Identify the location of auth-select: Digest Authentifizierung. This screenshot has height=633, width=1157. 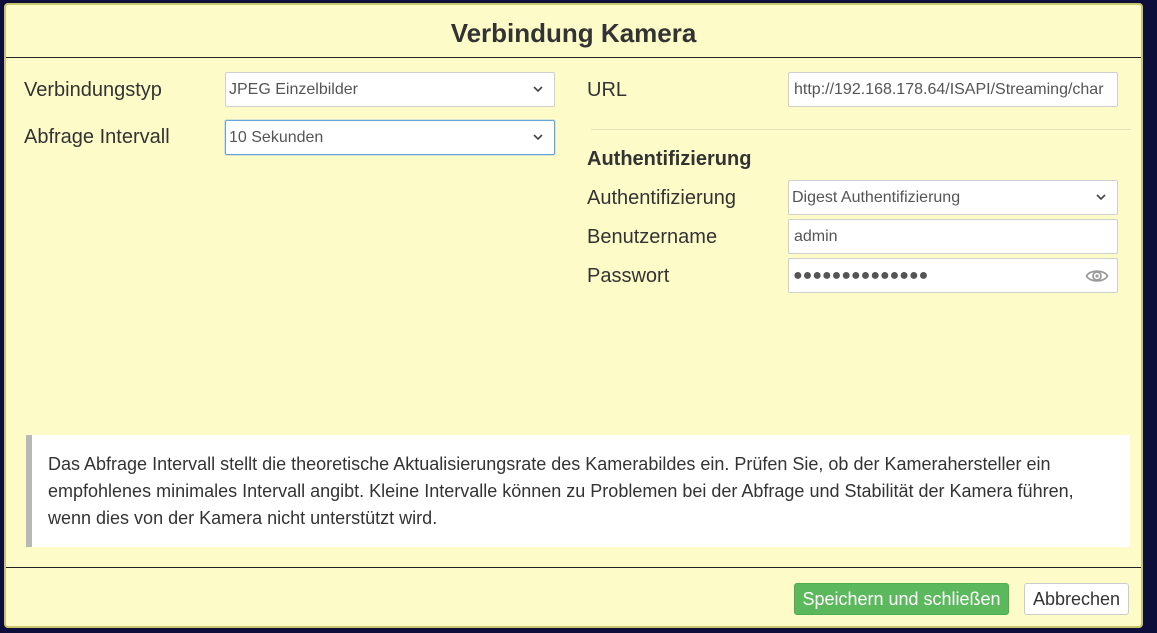
(953, 197).